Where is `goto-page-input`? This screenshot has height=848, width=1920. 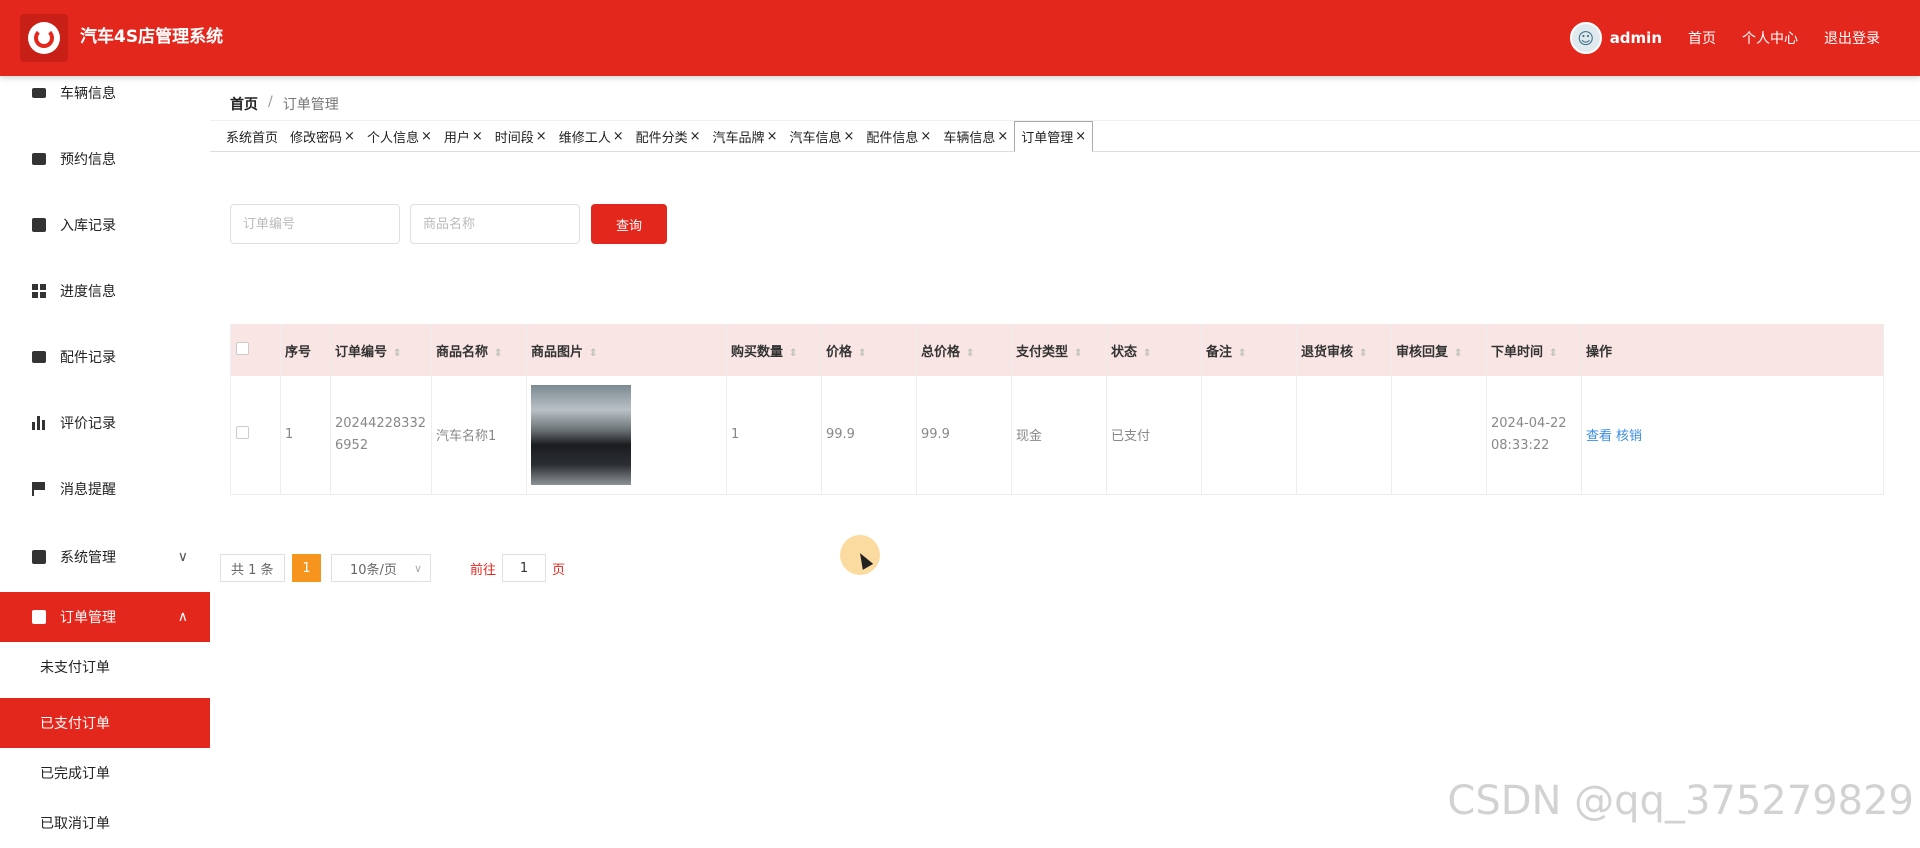
goto-page-input is located at coordinates (524, 568).